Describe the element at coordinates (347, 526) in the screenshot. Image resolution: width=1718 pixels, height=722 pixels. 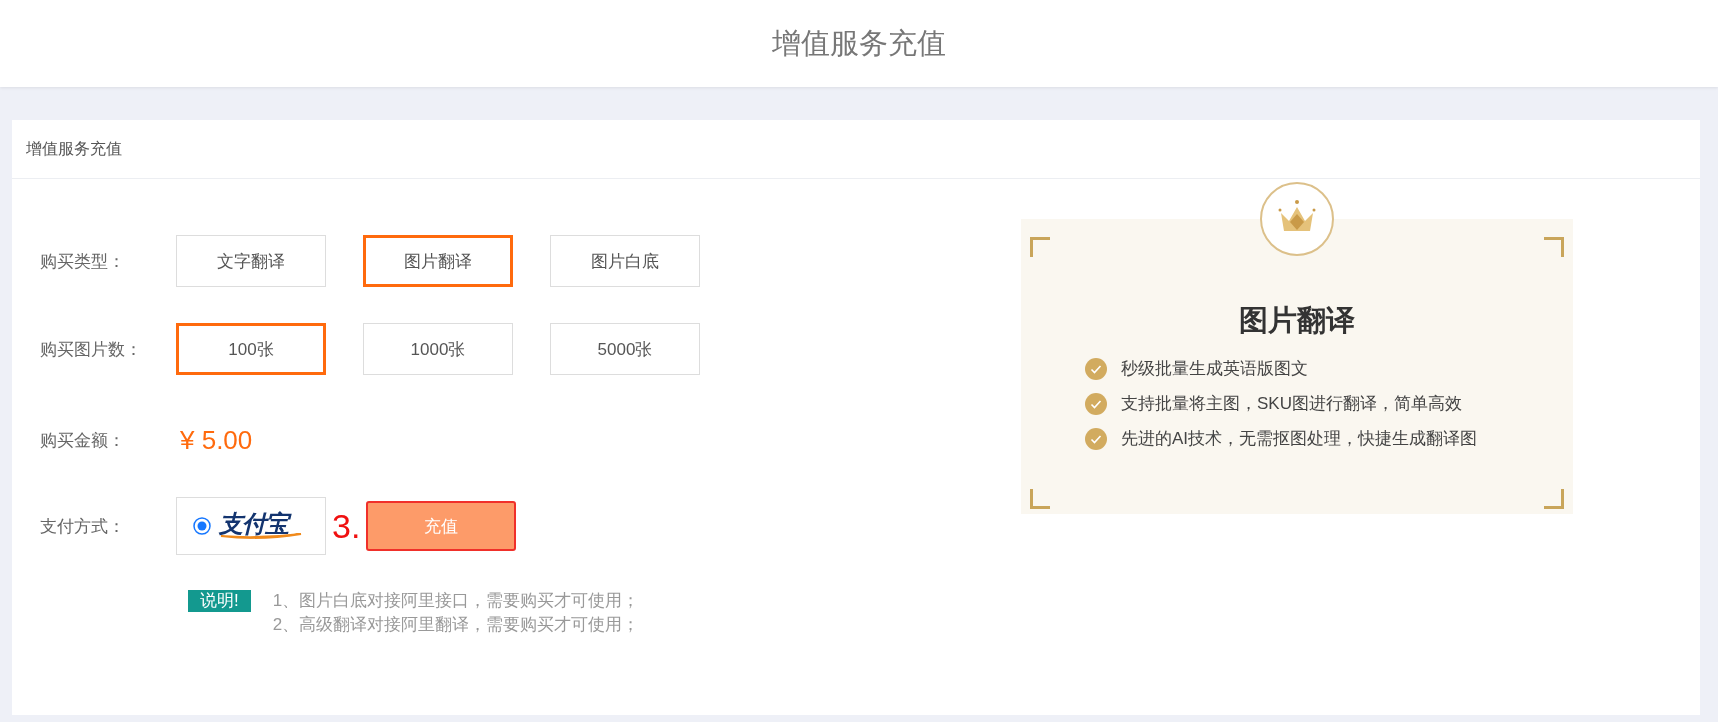
I see `step-annotation: 3.` at that location.